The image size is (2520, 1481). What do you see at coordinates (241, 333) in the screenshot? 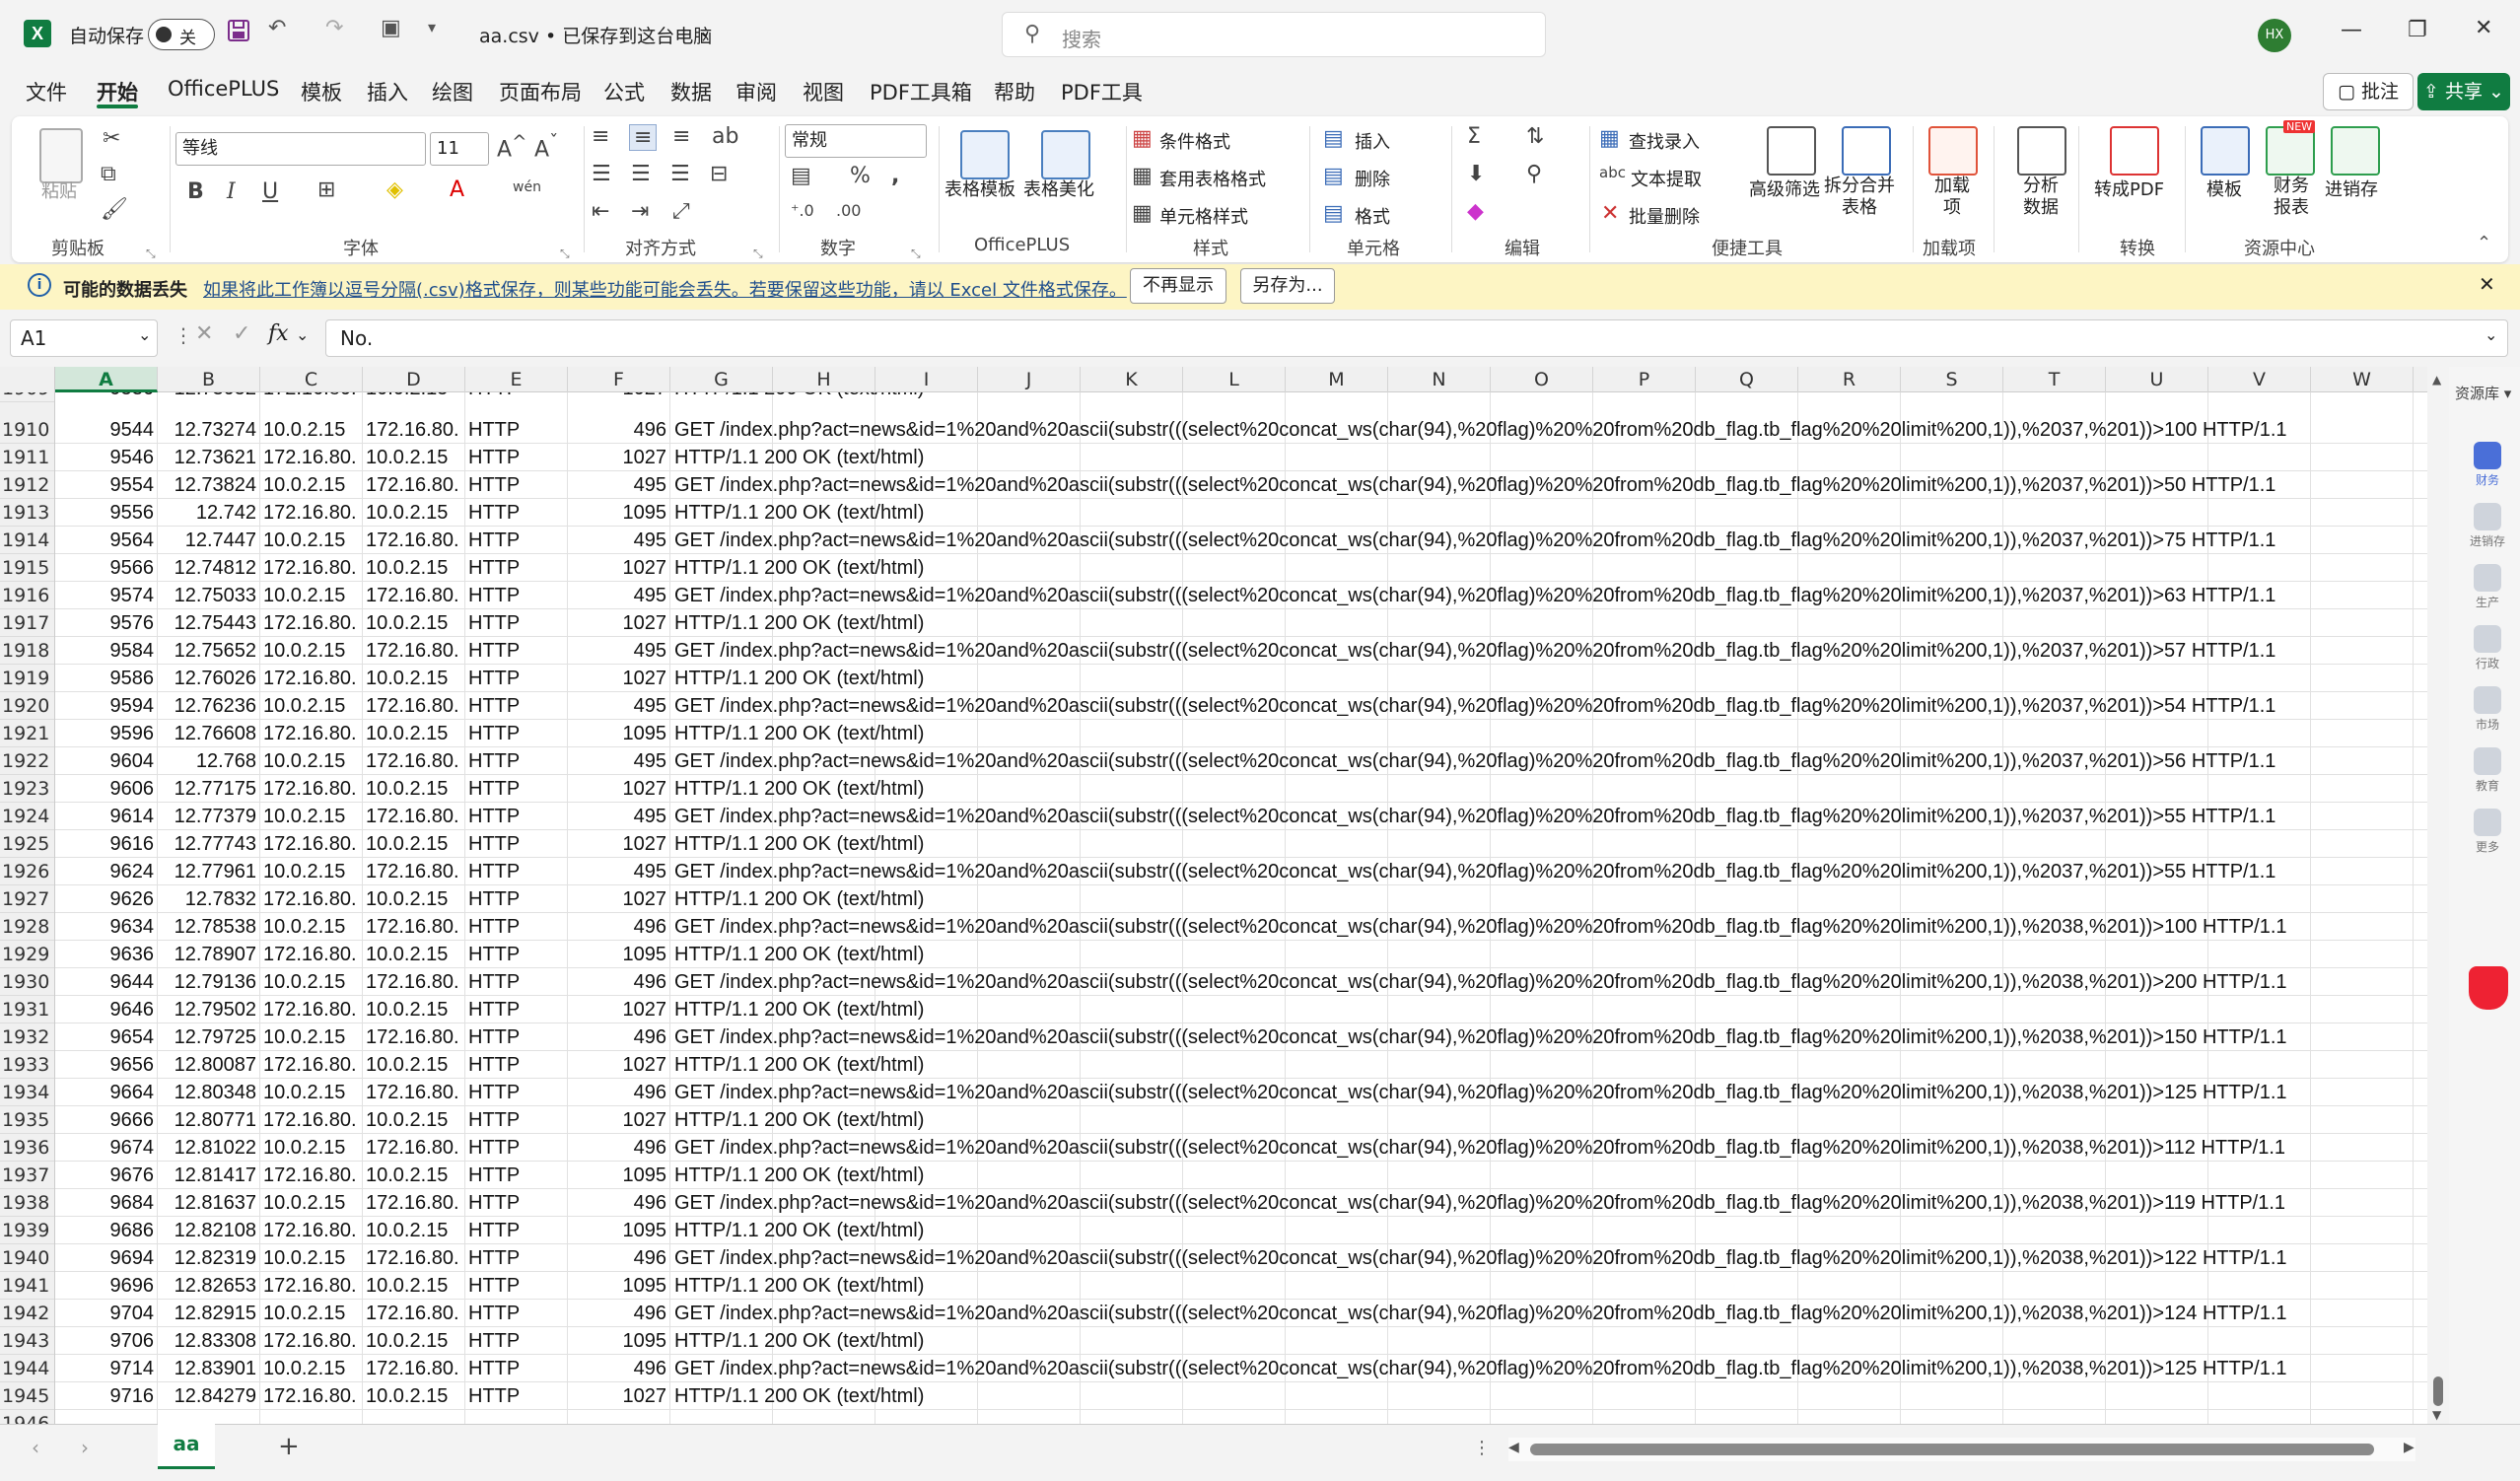
I see `enter-icon: ✓` at bounding box center [241, 333].